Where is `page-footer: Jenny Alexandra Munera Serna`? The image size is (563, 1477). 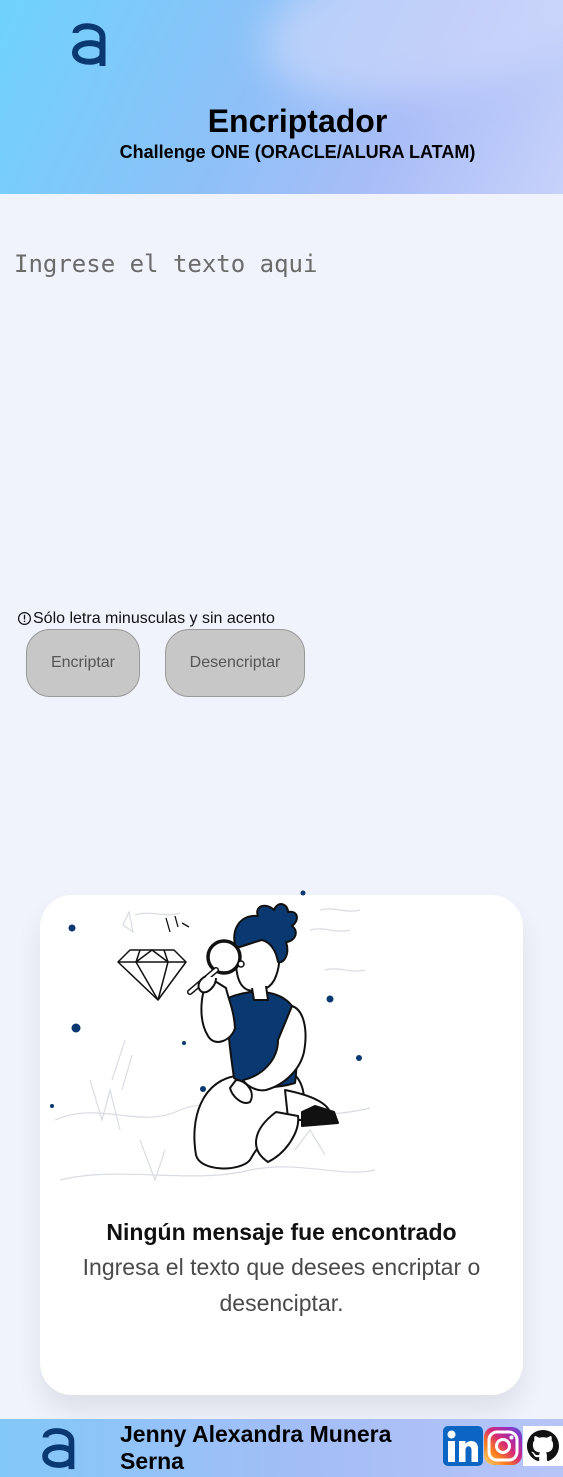
page-footer: Jenny Alexandra Munera Serna is located at coordinates (281, 1448).